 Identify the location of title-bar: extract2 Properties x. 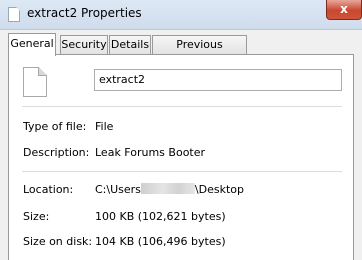
(181, 15).